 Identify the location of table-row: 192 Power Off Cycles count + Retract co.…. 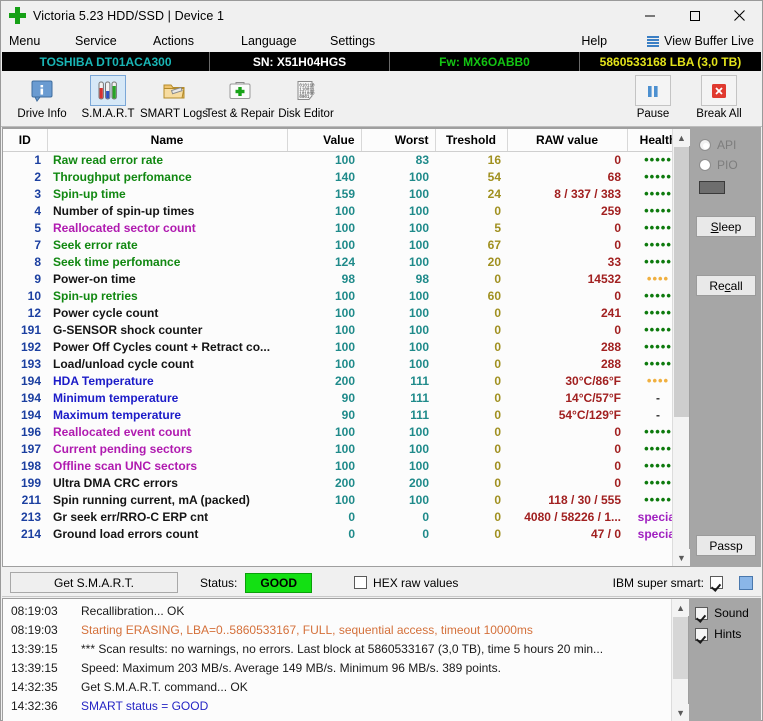
(337, 346).